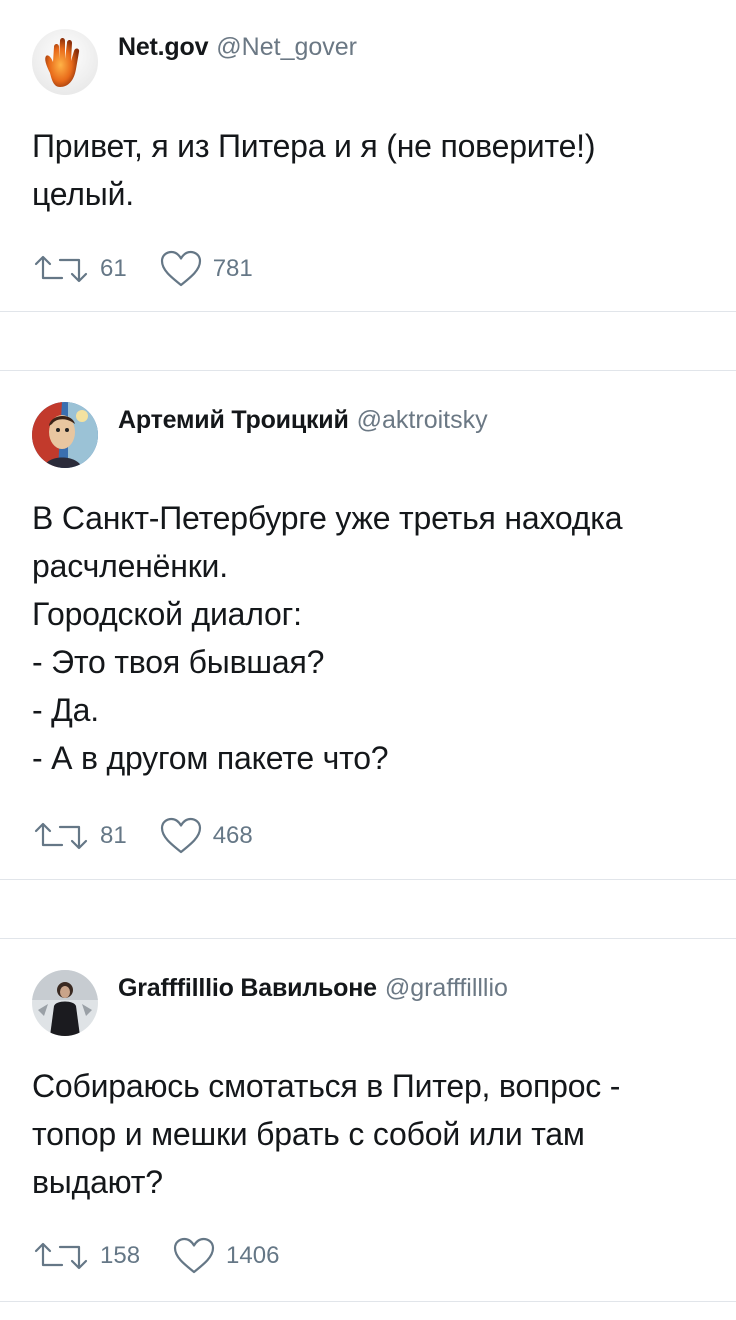 This screenshot has width=736, height=1320. Describe the element at coordinates (142, 836) in the screenshot. I see `tweet-actions: 81 468` at that location.